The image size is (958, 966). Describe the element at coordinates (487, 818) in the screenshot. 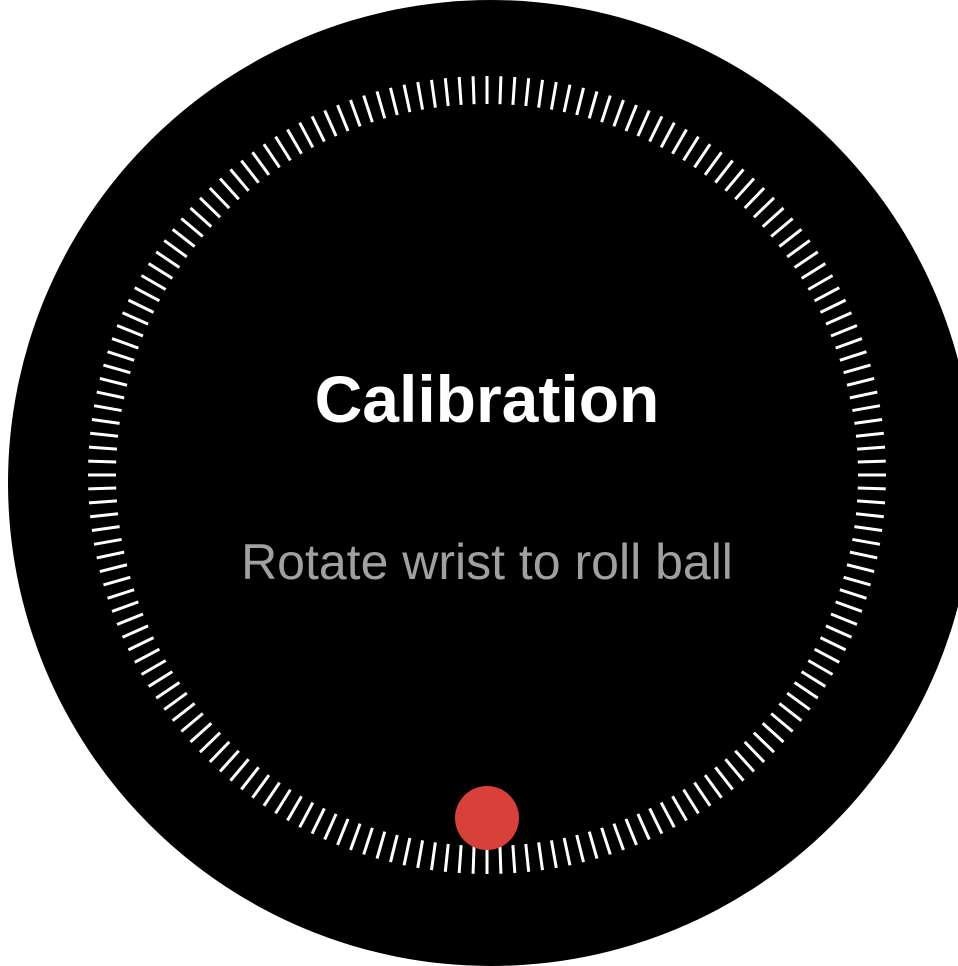

I see `calibration-ball` at that location.